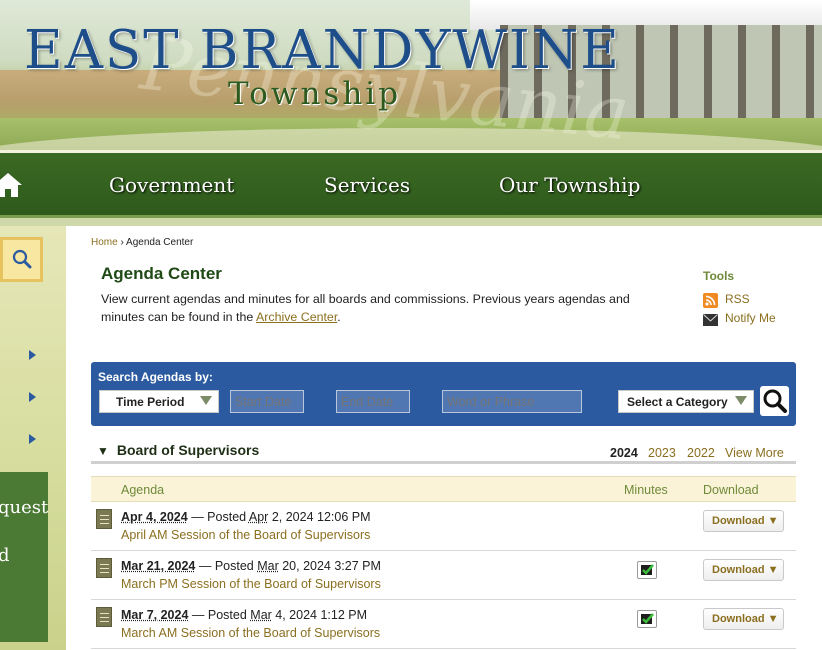 The image size is (822, 650). I want to click on download-column-header: Download, so click(731, 490).